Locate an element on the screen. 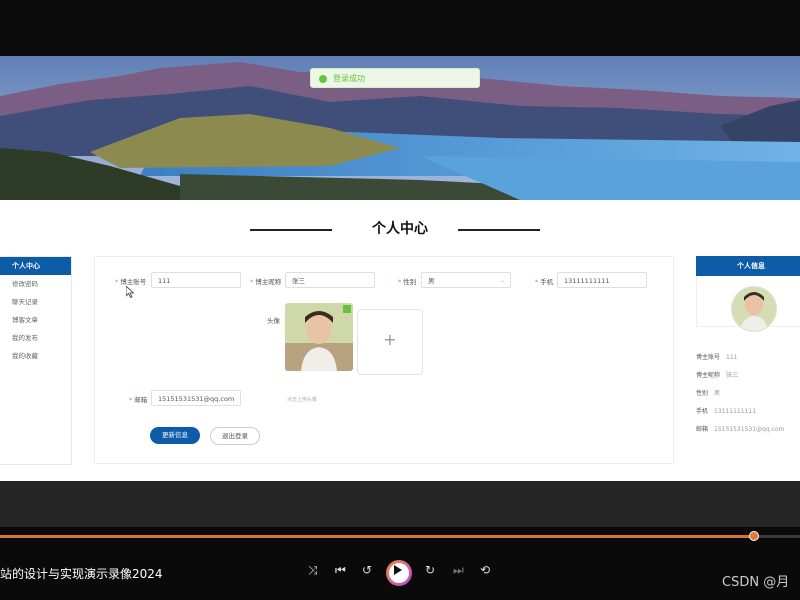 The height and width of the screenshot is (600, 800). next-icon: ⏭ is located at coordinates (458, 570).